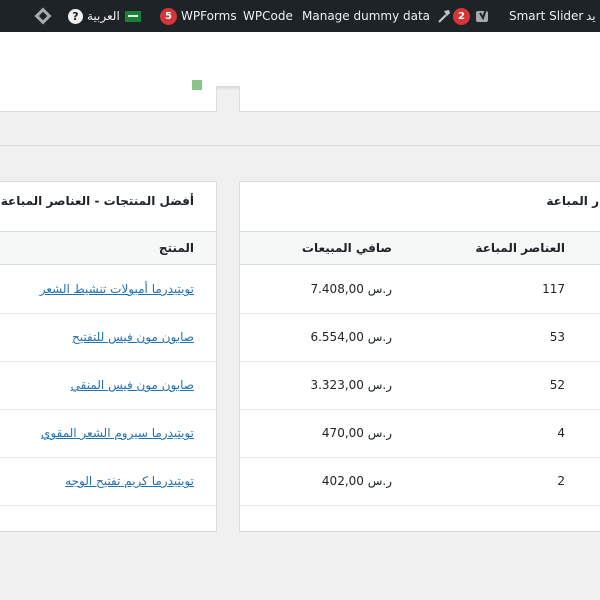 The width and height of the screenshot is (600, 600). Describe the element at coordinates (132, 16) in the screenshot. I see `flag-icon` at that location.